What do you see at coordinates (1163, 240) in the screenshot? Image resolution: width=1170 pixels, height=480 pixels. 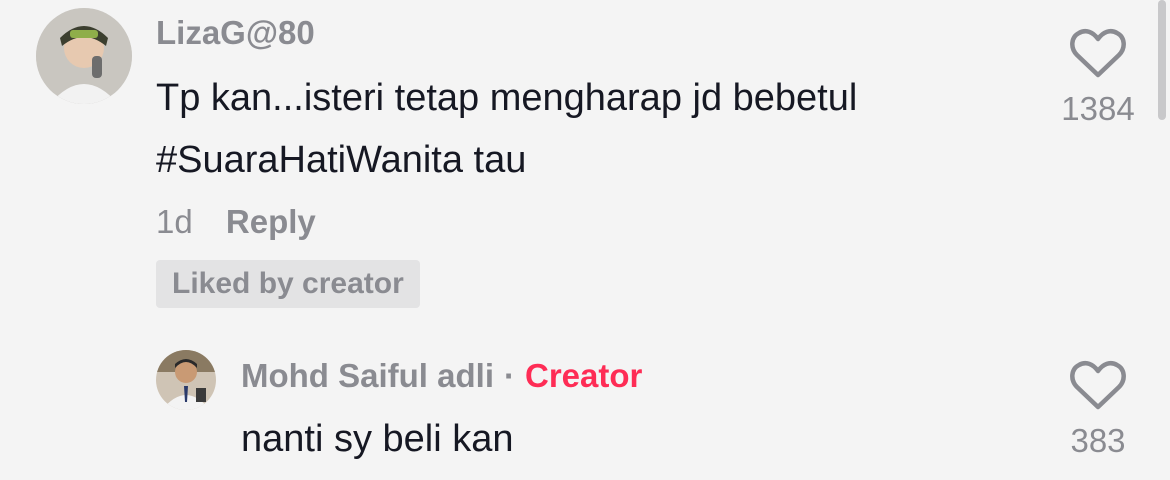 I see `scrollbar` at bounding box center [1163, 240].